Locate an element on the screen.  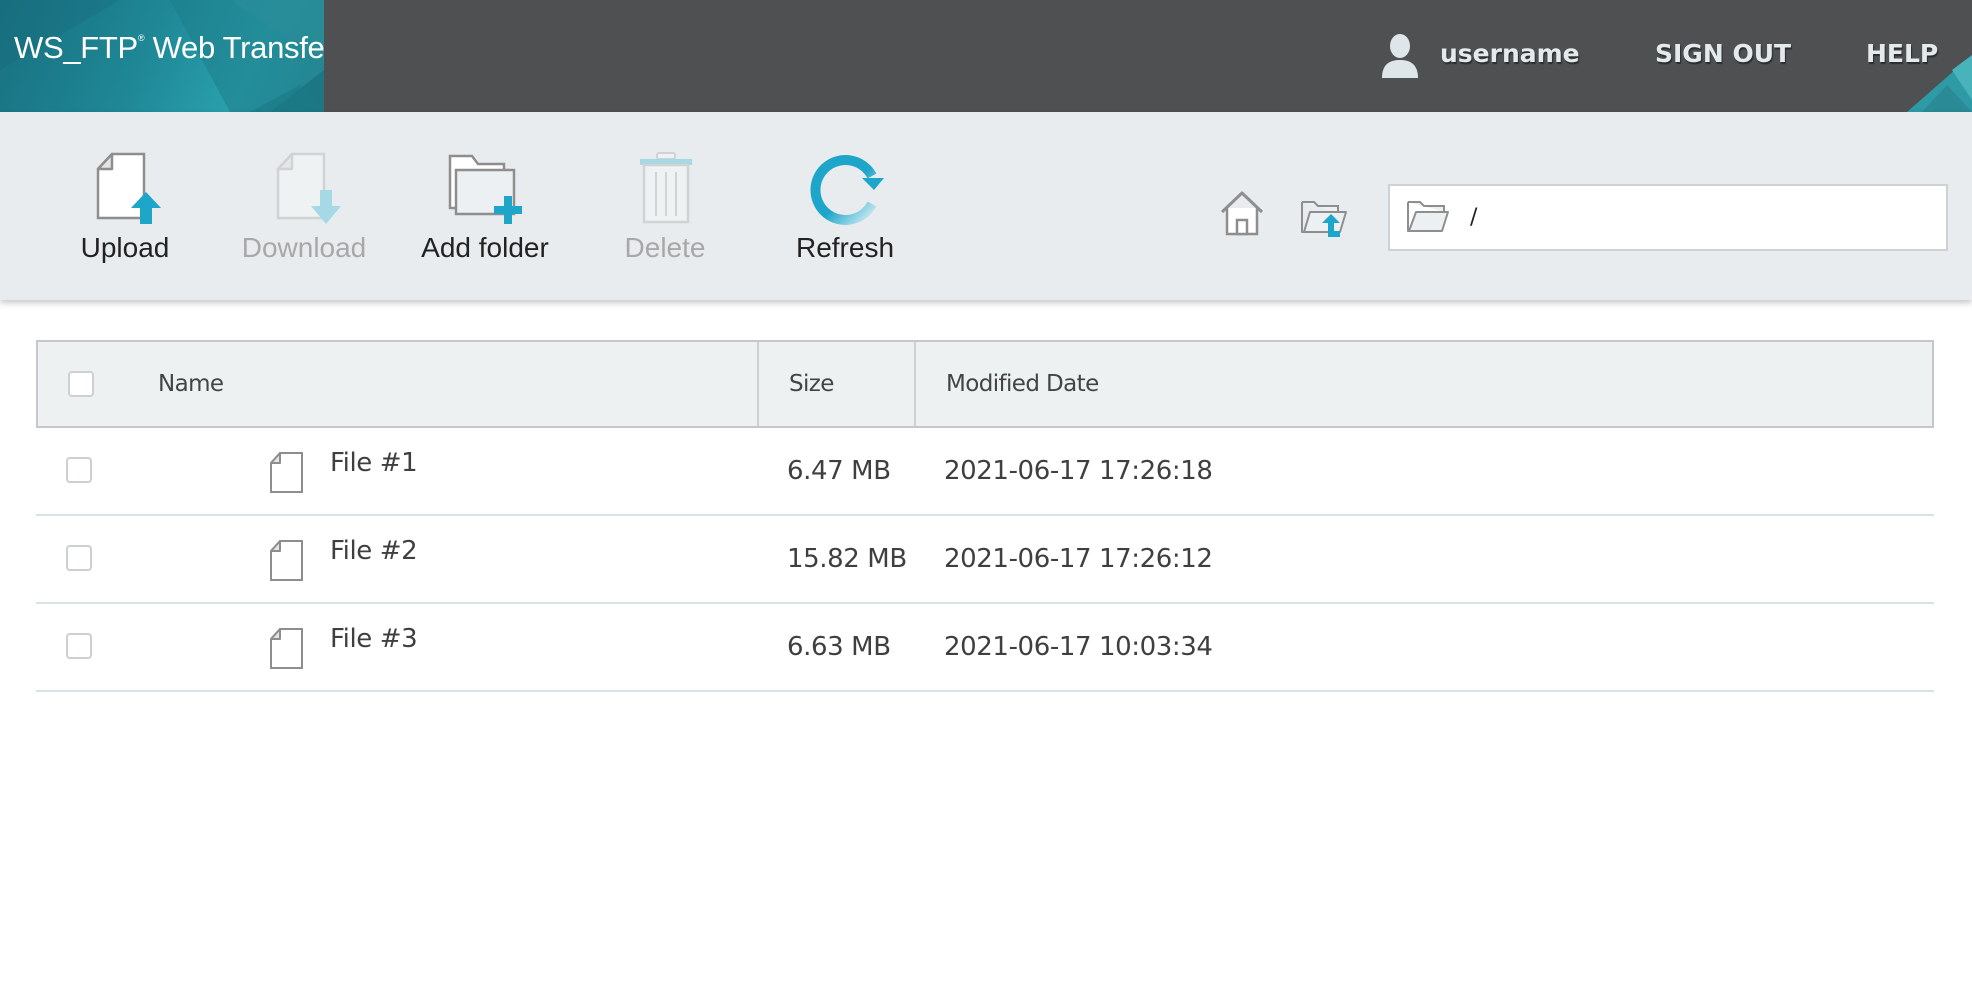
file-modified-date: 2021-06-17 17:26:12 is located at coordinates (1078, 559).